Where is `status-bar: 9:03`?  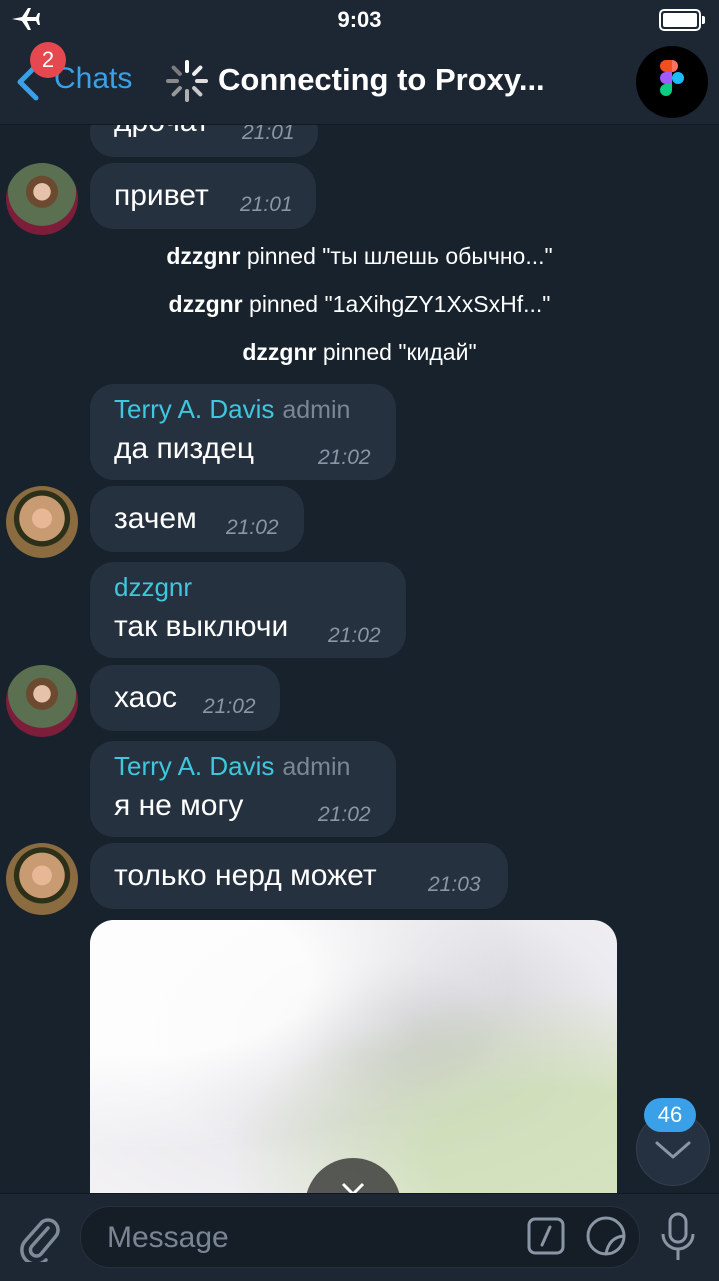 status-bar: 9:03 is located at coordinates (359, 20).